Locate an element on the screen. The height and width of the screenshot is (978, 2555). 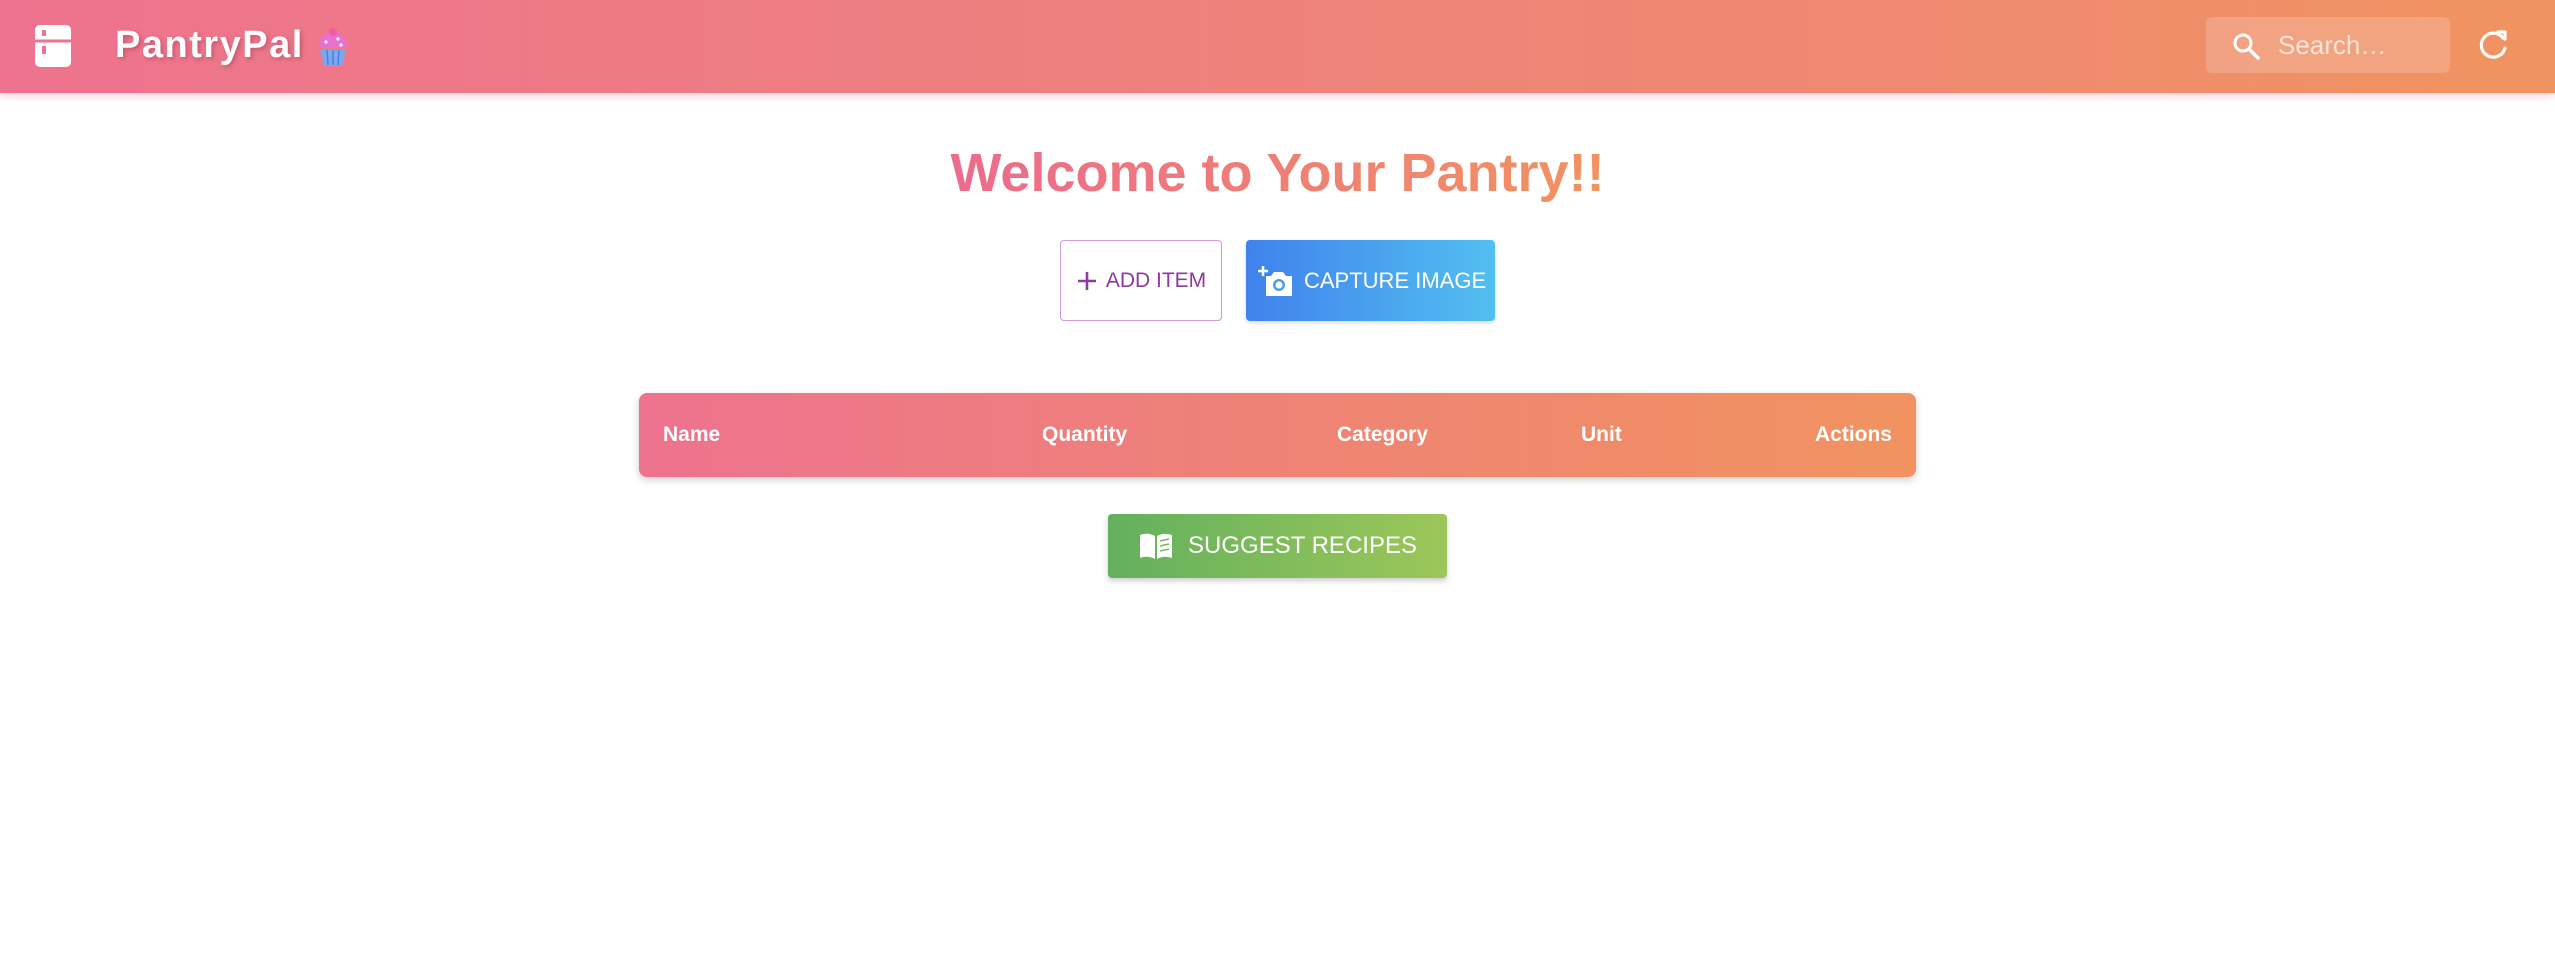
capture-image-button: CAPTURE IMAGE is located at coordinates (1370, 280).